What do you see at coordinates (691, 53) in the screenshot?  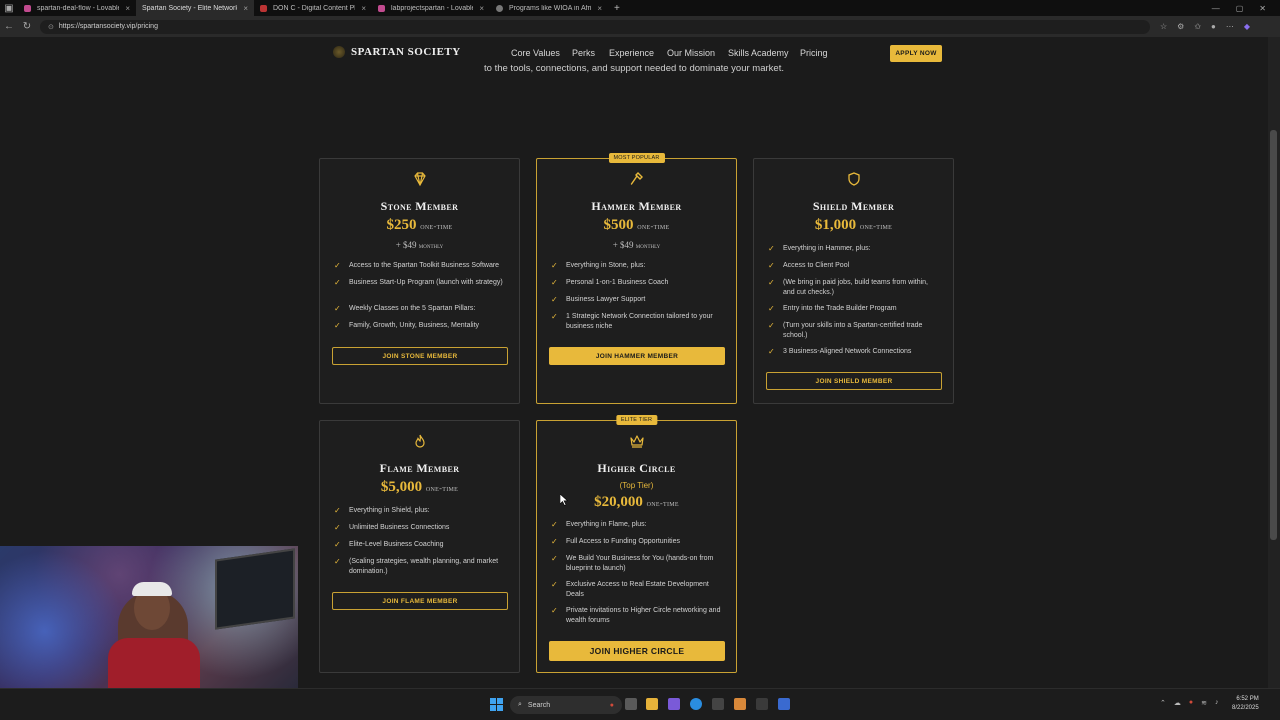 I see `nav-link-our-mission: Our Mission` at bounding box center [691, 53].